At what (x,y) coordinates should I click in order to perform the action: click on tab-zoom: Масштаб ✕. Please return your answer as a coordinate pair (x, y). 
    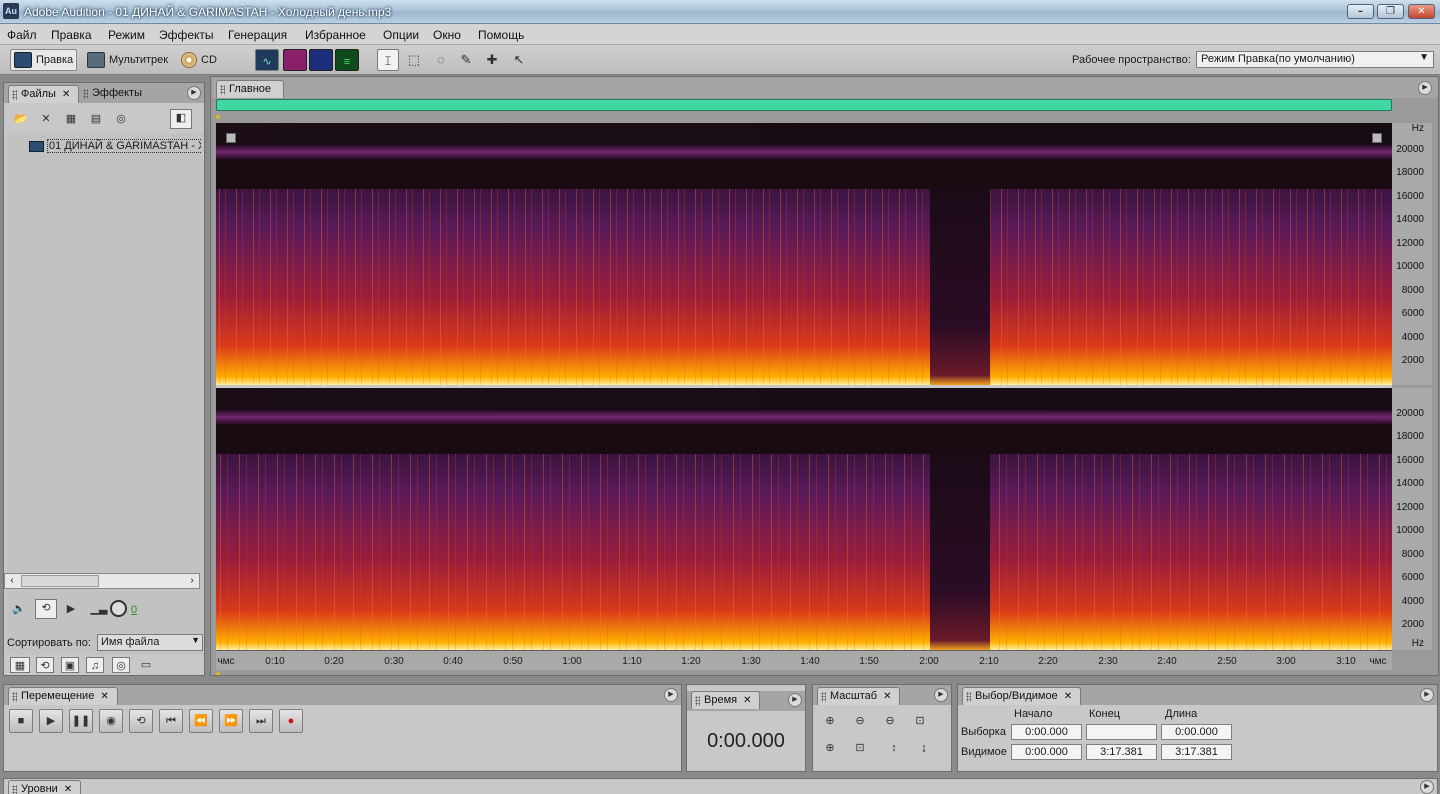
    Looking at the image, I should click on (859, 696).